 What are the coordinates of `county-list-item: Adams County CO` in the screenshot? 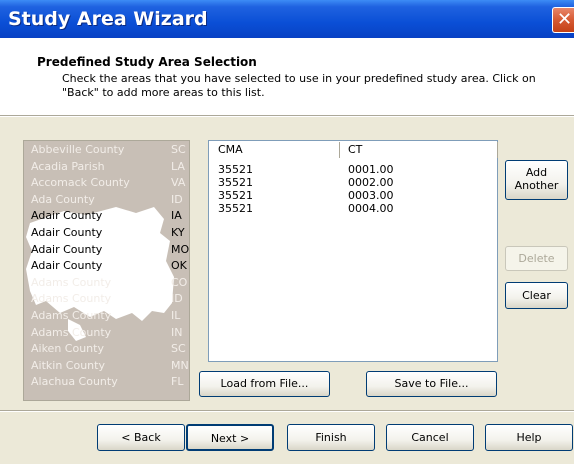 It's located at (109, 282).